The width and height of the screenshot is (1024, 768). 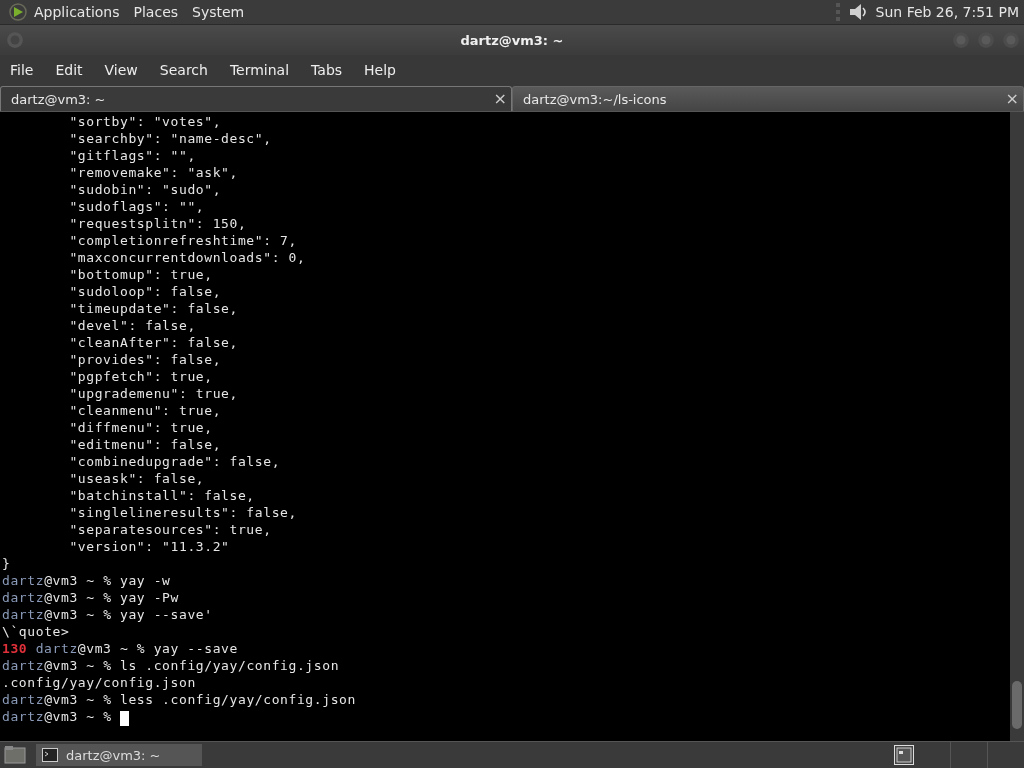 What do you see at coordinates (171, 665) in the screenshot?
I see `terminal-line: dartz@vm3 ~ % ls .config/yay/config.json` at bounding box center [171, 665].